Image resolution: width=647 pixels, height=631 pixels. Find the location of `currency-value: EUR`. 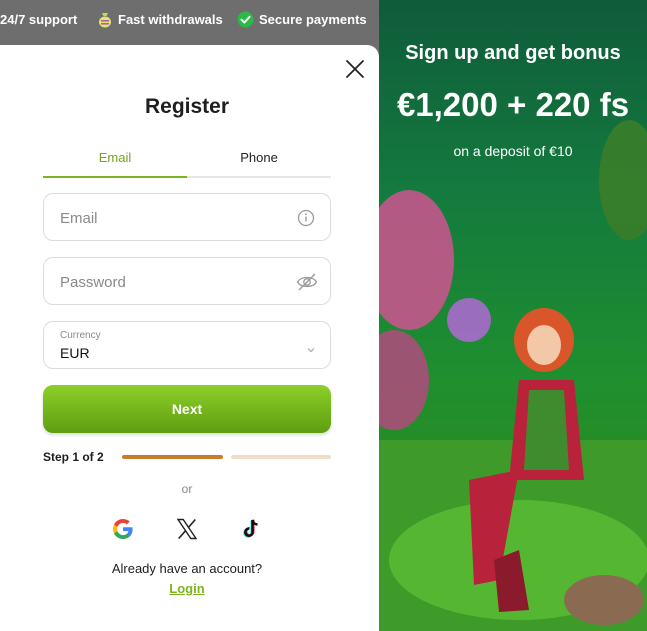

currency-value: EUR is located at coordinates (75, 353).